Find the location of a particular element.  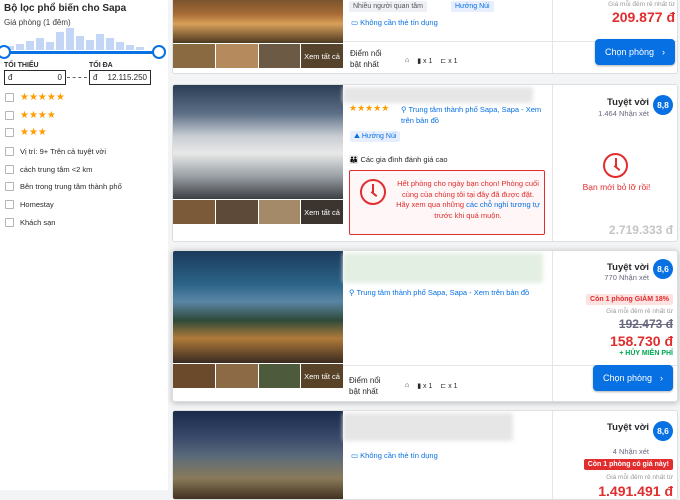

price-max-handle is located at coordinates (159, 52).